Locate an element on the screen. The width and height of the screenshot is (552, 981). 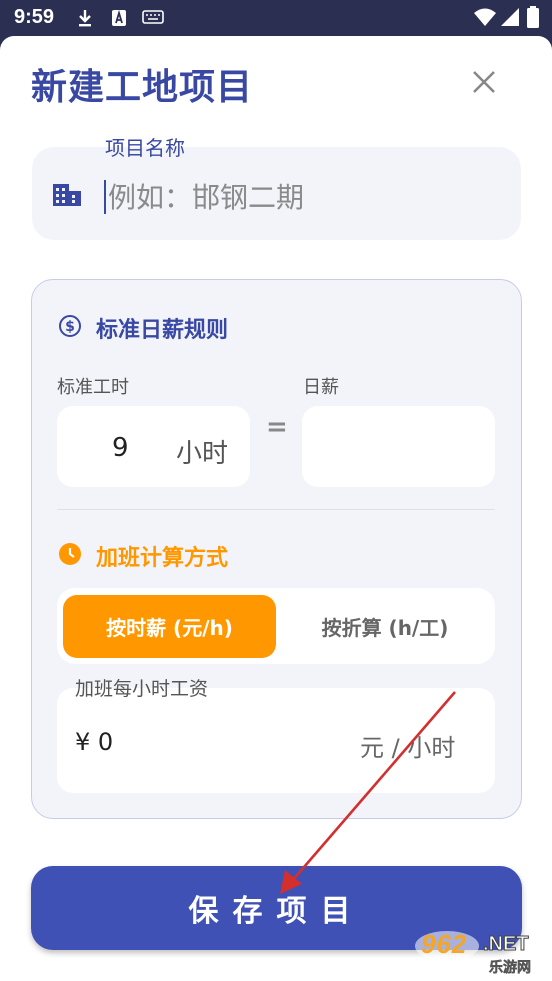
building-icon is located at coordinates (67, 195).